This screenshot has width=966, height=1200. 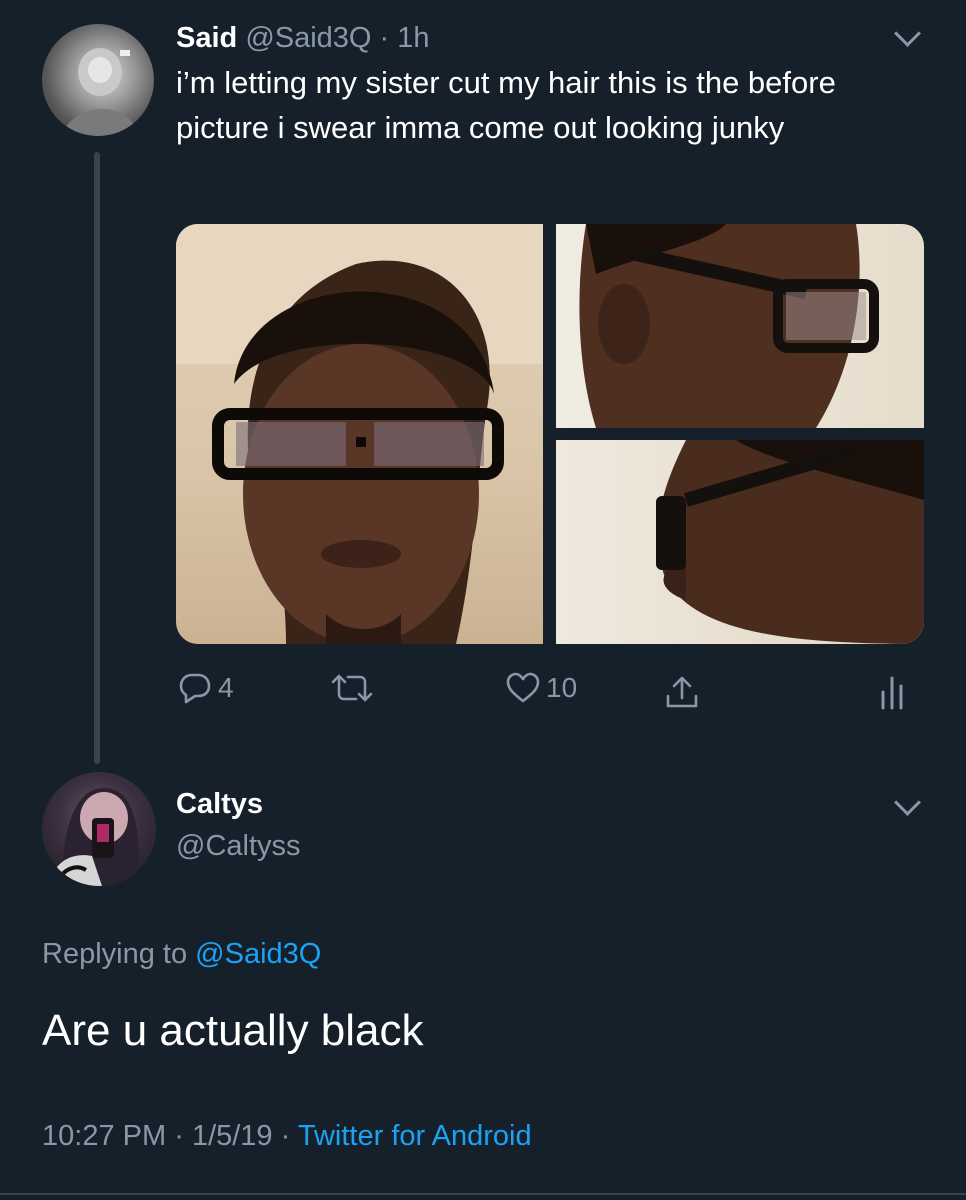 I want to click on like-icon, so click(x=523, y=688).